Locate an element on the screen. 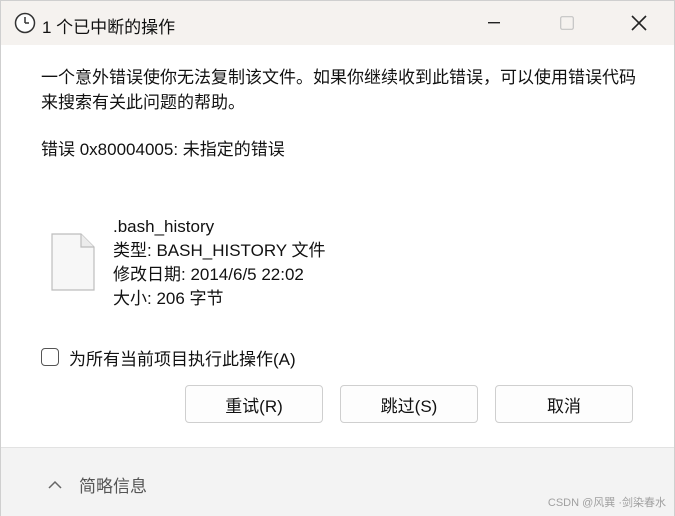  close-button is located at coordinates (639, 23).